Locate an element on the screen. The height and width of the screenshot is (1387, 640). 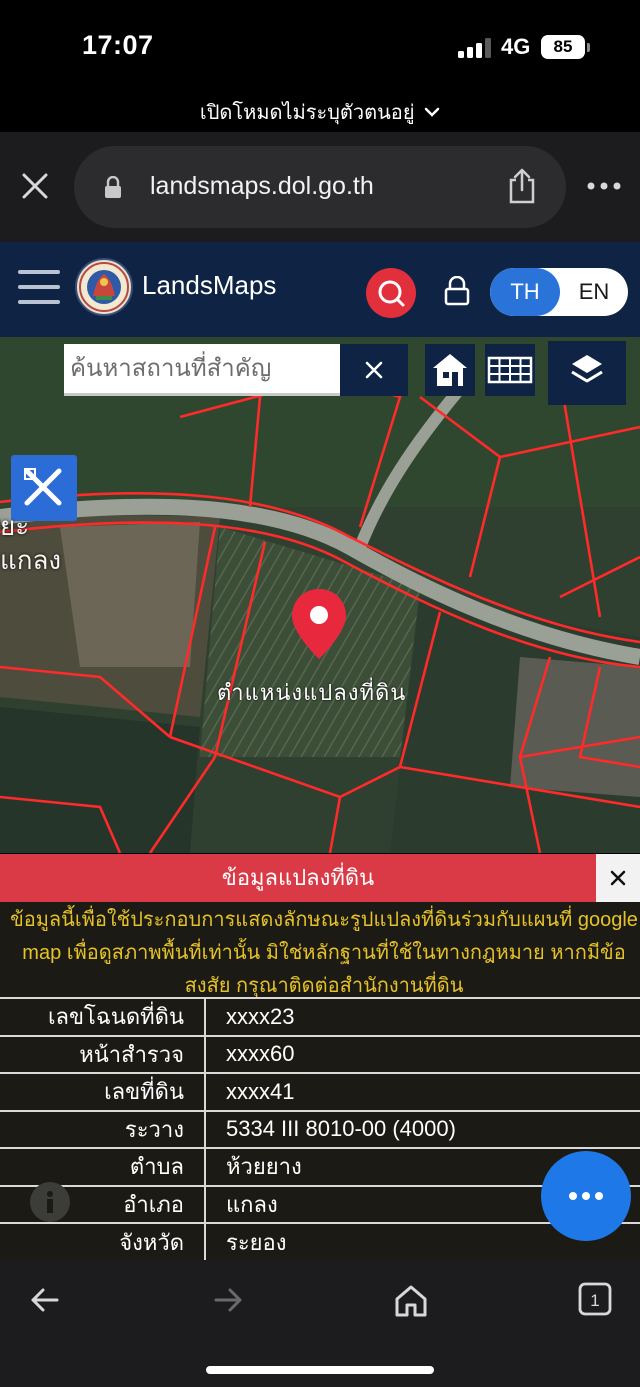
more-icon is located at coordinates (604, 186).